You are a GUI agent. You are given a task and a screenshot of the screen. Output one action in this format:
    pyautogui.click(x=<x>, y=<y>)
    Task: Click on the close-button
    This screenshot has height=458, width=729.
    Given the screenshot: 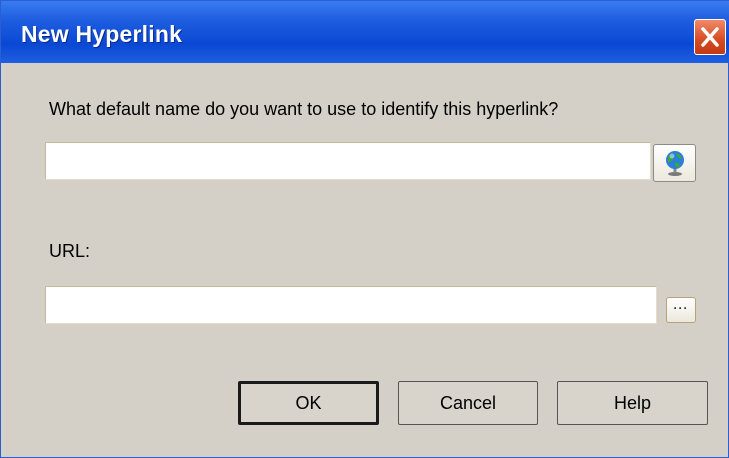 What is the action you would take?
    pyautogui.click(x=710, y=37)
    